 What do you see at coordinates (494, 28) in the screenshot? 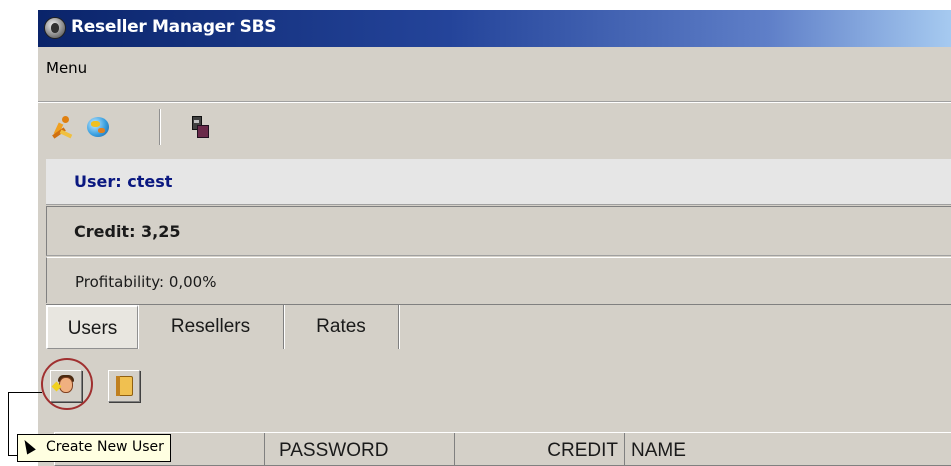
I see `title-bar: Reseller Manager SBS` at bounding box center [494, 28].